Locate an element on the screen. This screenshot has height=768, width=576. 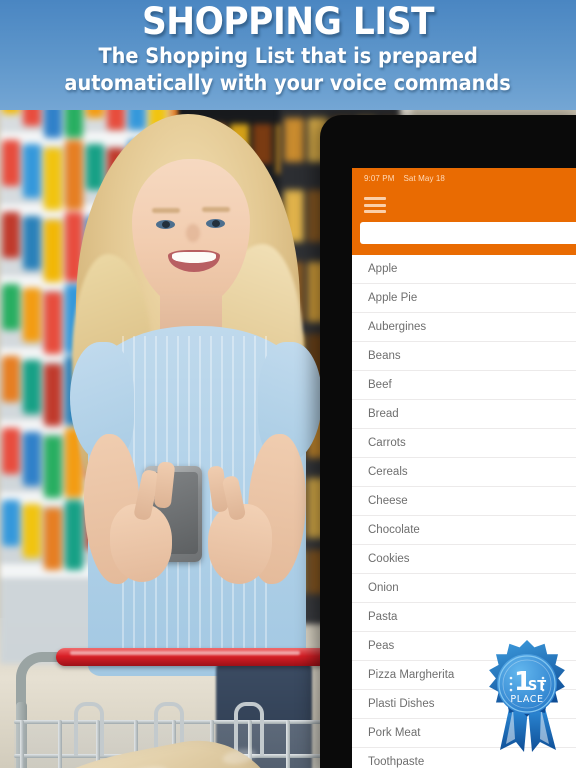
app-header: 9:07 PM Sat May 18 is located at coordinates (464, 211).